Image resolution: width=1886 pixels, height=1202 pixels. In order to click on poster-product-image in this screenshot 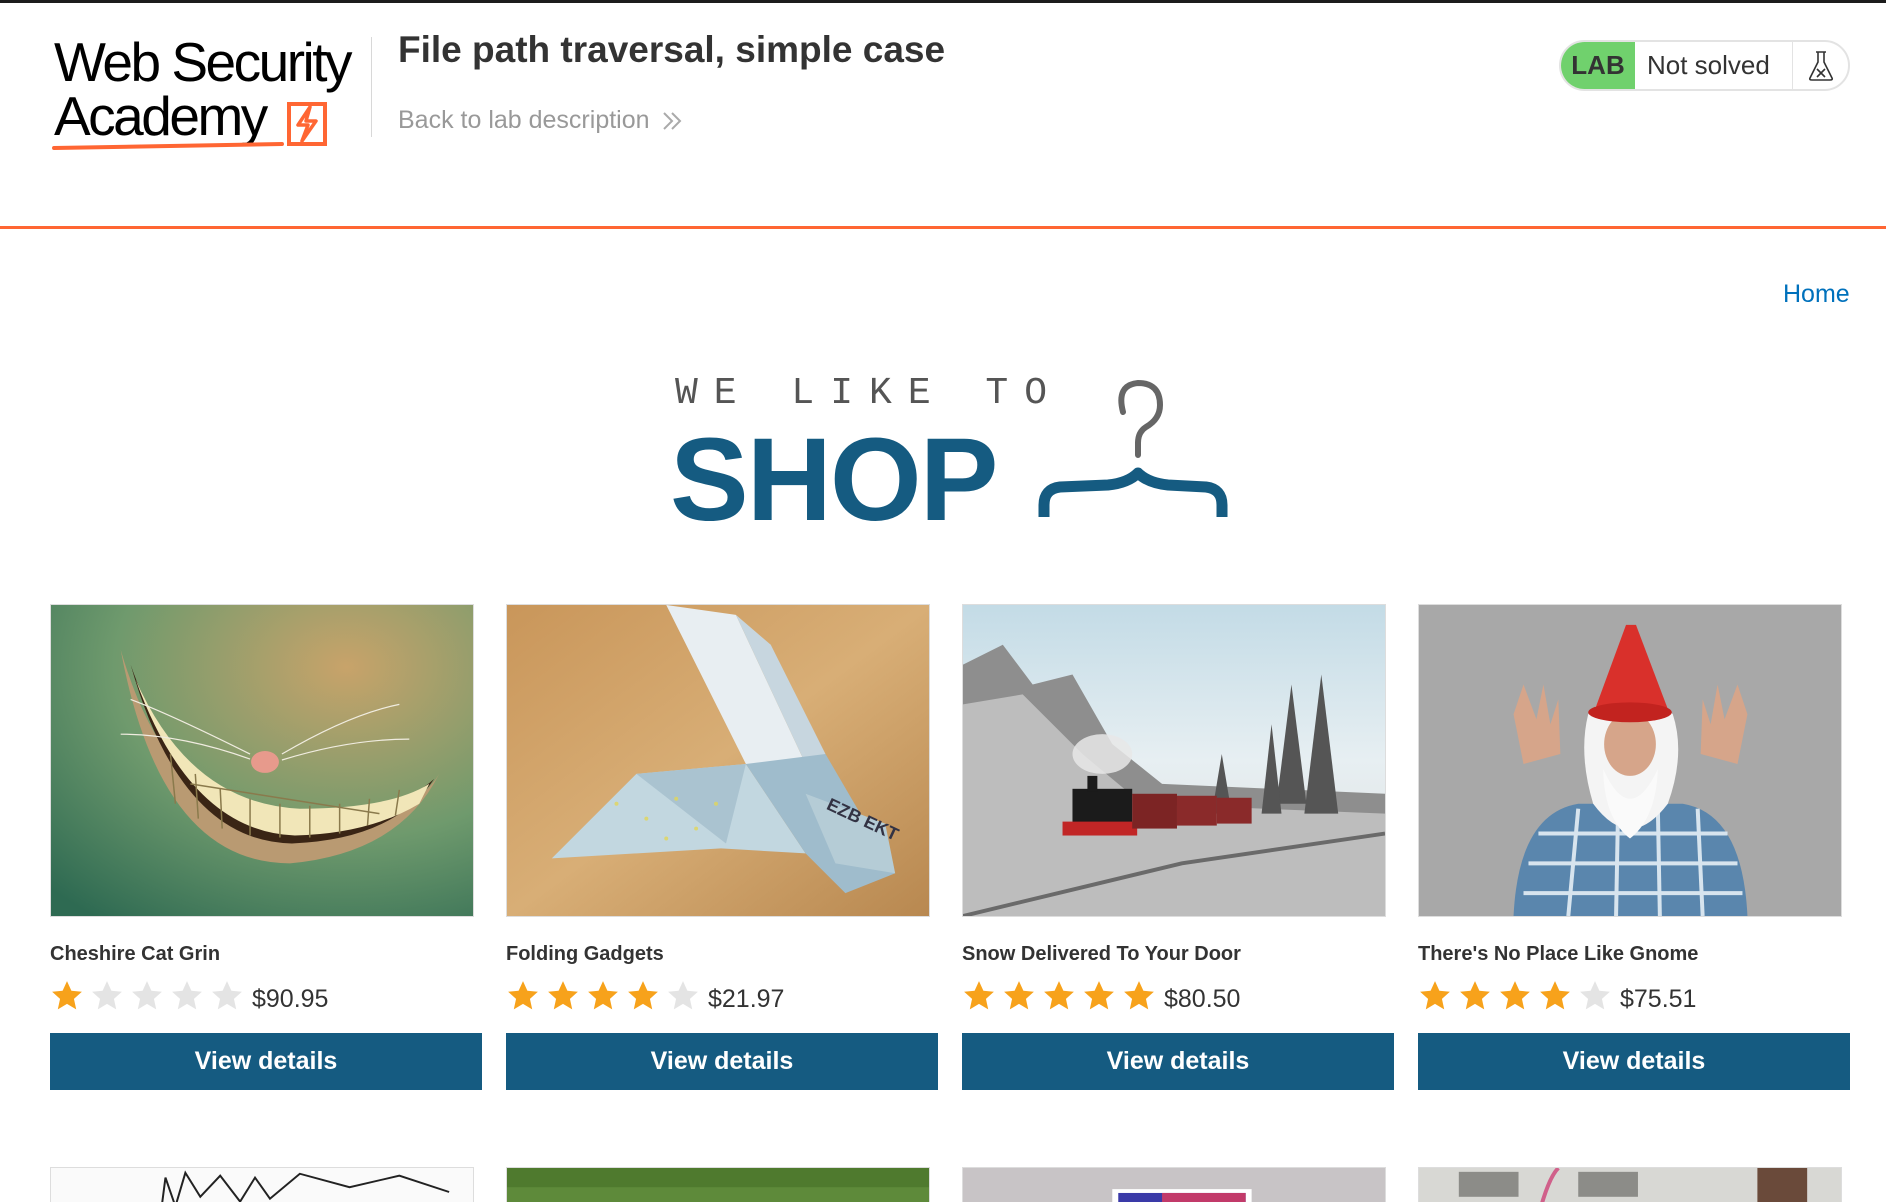, I will do `click(1174, 1185)`.